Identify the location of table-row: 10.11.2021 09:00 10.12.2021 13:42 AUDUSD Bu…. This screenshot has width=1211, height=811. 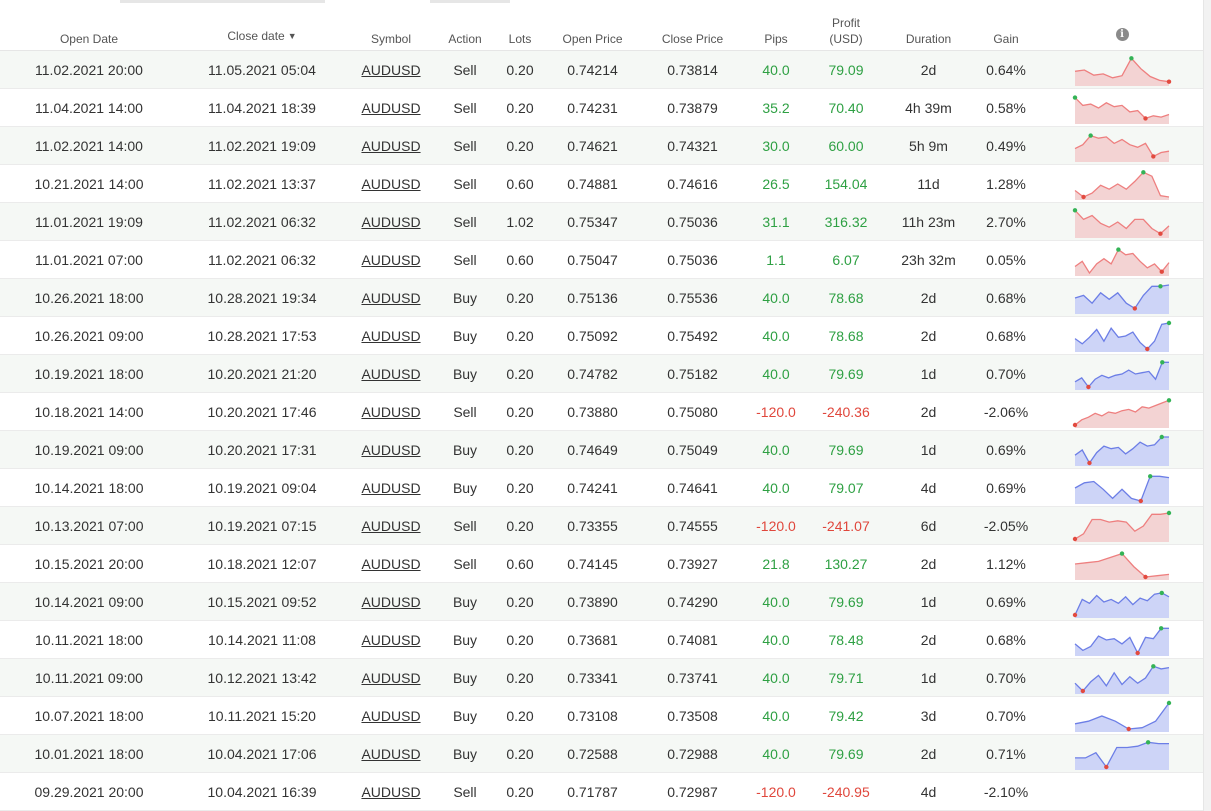
(601, 677).